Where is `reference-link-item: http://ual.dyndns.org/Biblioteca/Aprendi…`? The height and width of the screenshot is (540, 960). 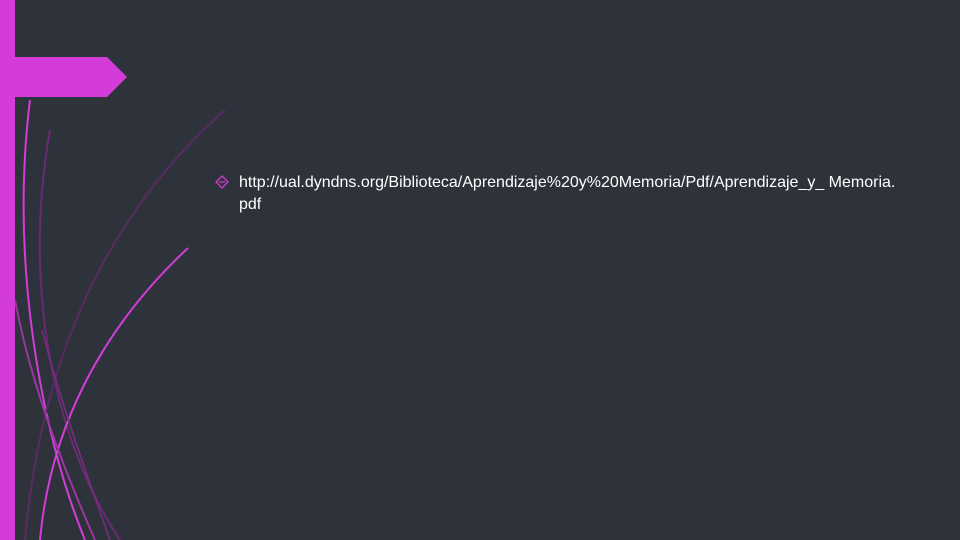 reference-link-item: http://ual.dyndns.org/Biblioteca/Aprendi… is located at coordinates (565, 194).